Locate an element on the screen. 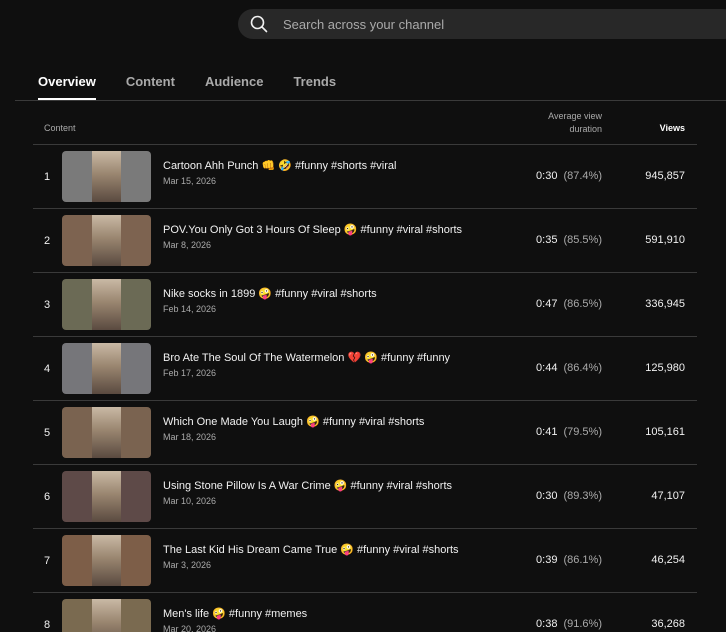  duration-value: 0:38 is located at coordinates (547, 624).